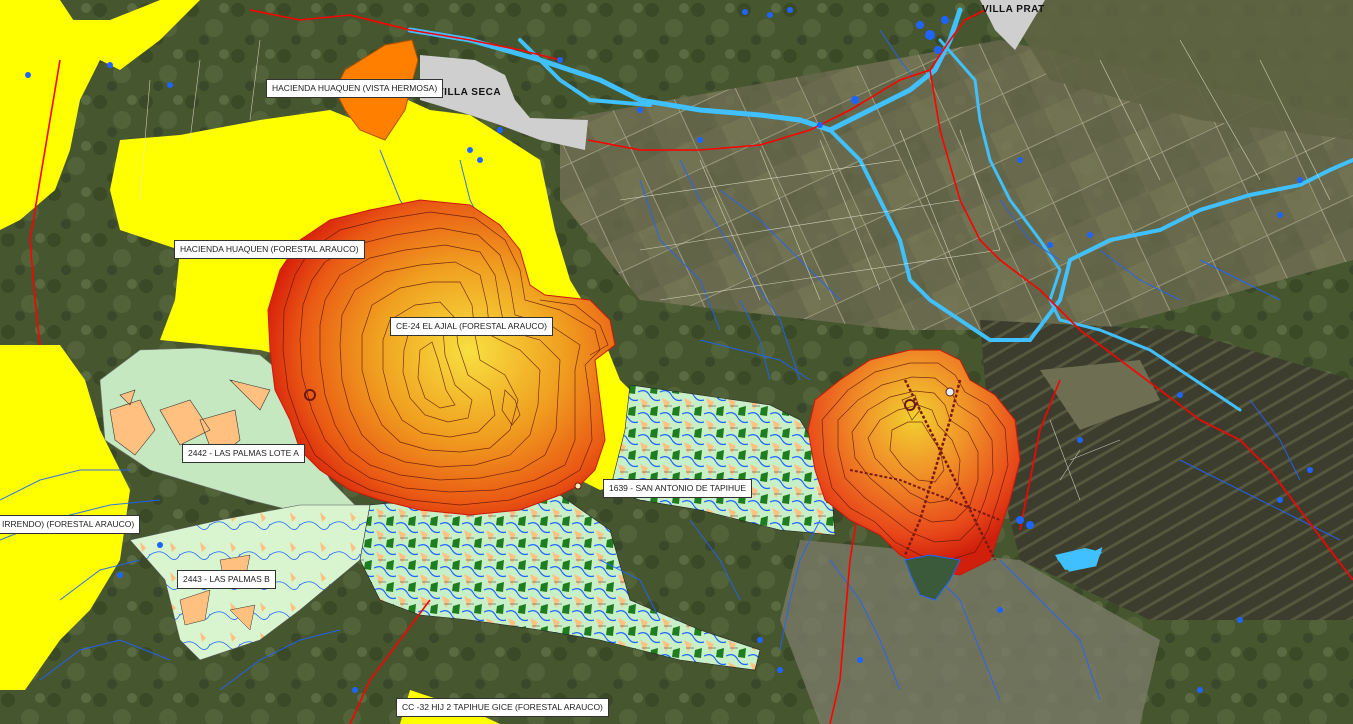 This screenshot has height=724, width=1353. What do you see at coordinates (226, 579) in the screenshot?
I see `label-las-palmas-b: 2443 - LAS PALMAS B` at bounding box center [226, 579].